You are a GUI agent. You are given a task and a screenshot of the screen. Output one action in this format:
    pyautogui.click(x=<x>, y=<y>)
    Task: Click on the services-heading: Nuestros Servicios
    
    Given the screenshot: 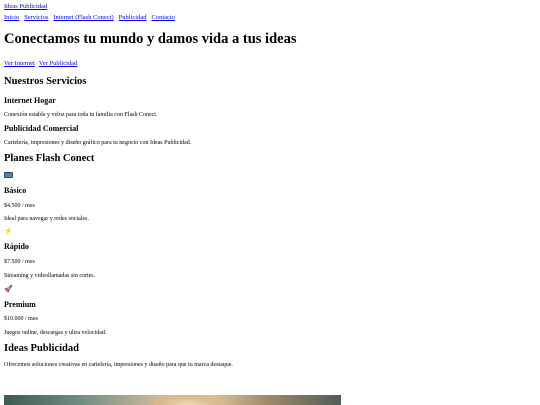 What is the action you would take?
    pyautogui.click(x=45, y=81)
    